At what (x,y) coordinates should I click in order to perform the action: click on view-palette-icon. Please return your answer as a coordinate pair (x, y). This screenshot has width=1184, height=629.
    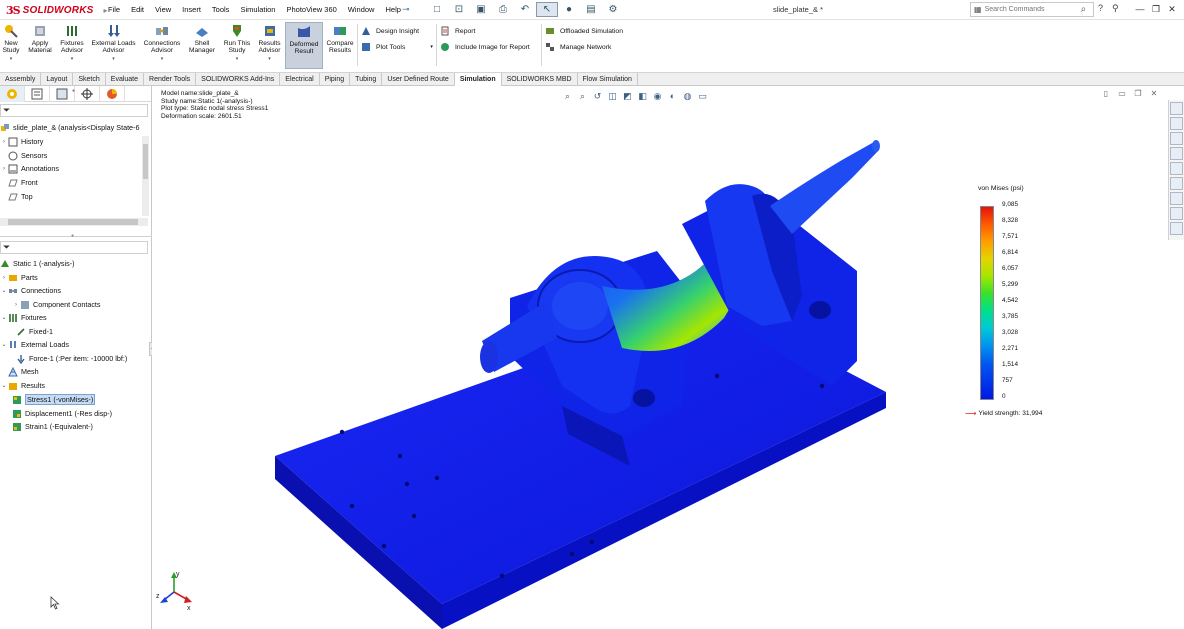
    Looking at the image, I should click on (1176, 153).